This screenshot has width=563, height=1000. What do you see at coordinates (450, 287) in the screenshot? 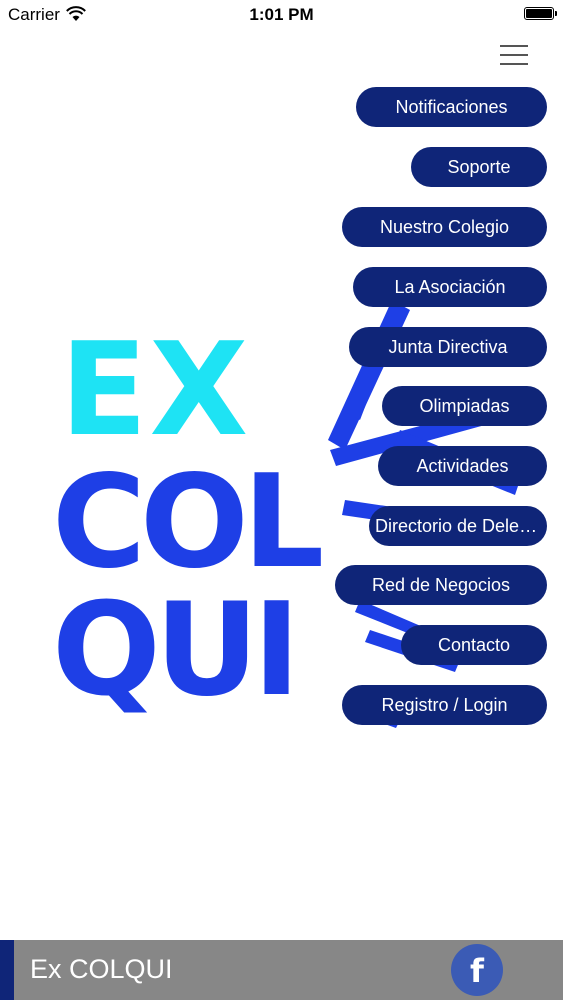
I see `menu-item-la-asociacion: La Asociación` at bounding box center [450, 287].